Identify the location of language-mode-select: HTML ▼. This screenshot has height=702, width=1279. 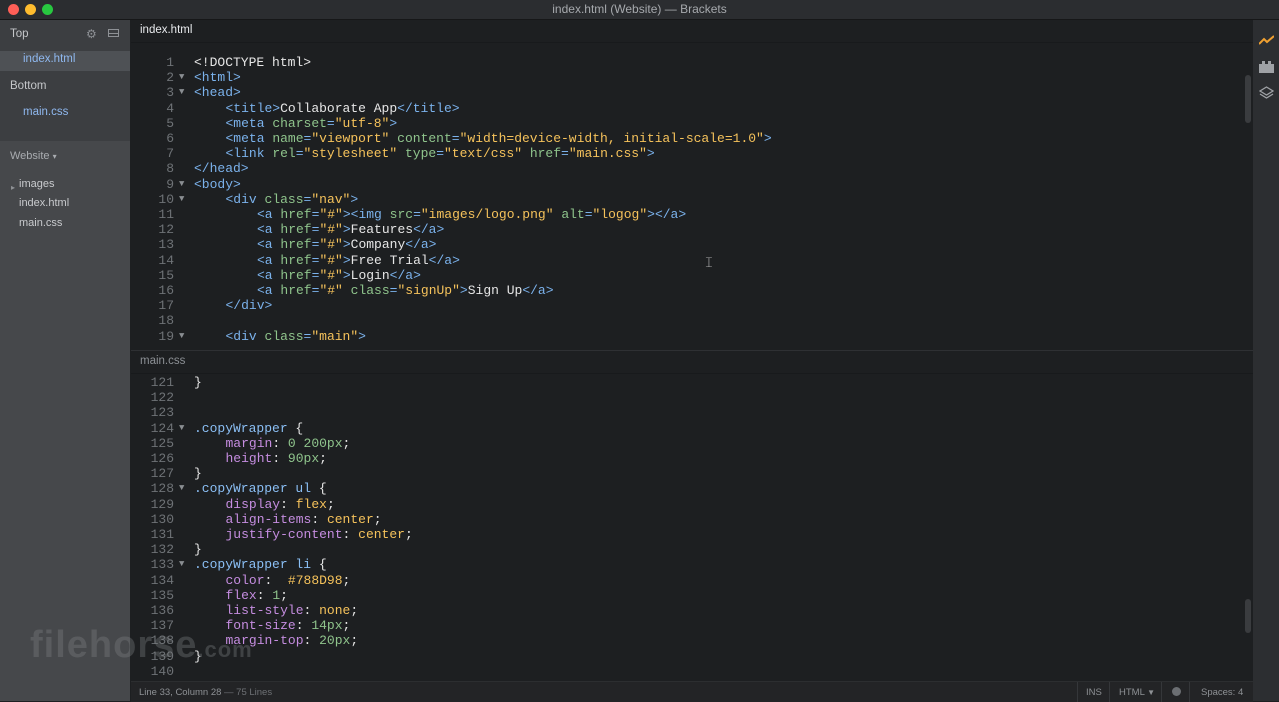
(1137, 692).